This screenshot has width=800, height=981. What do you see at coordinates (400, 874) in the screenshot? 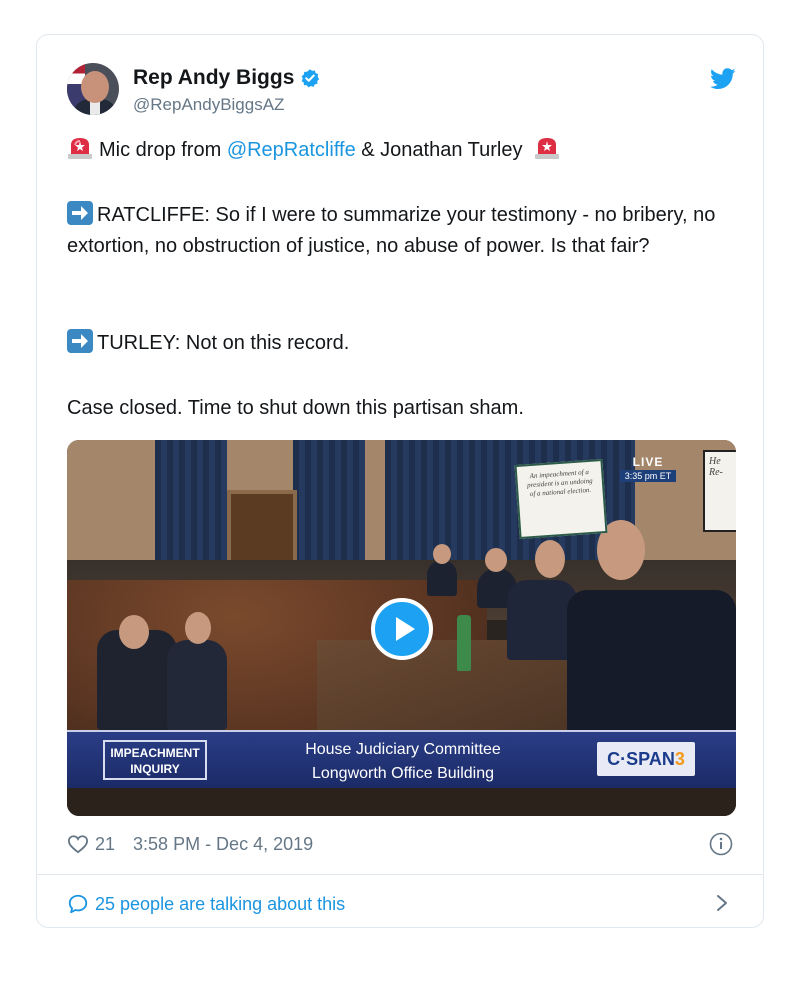
I see `divider` at bounding box center [400, 874].